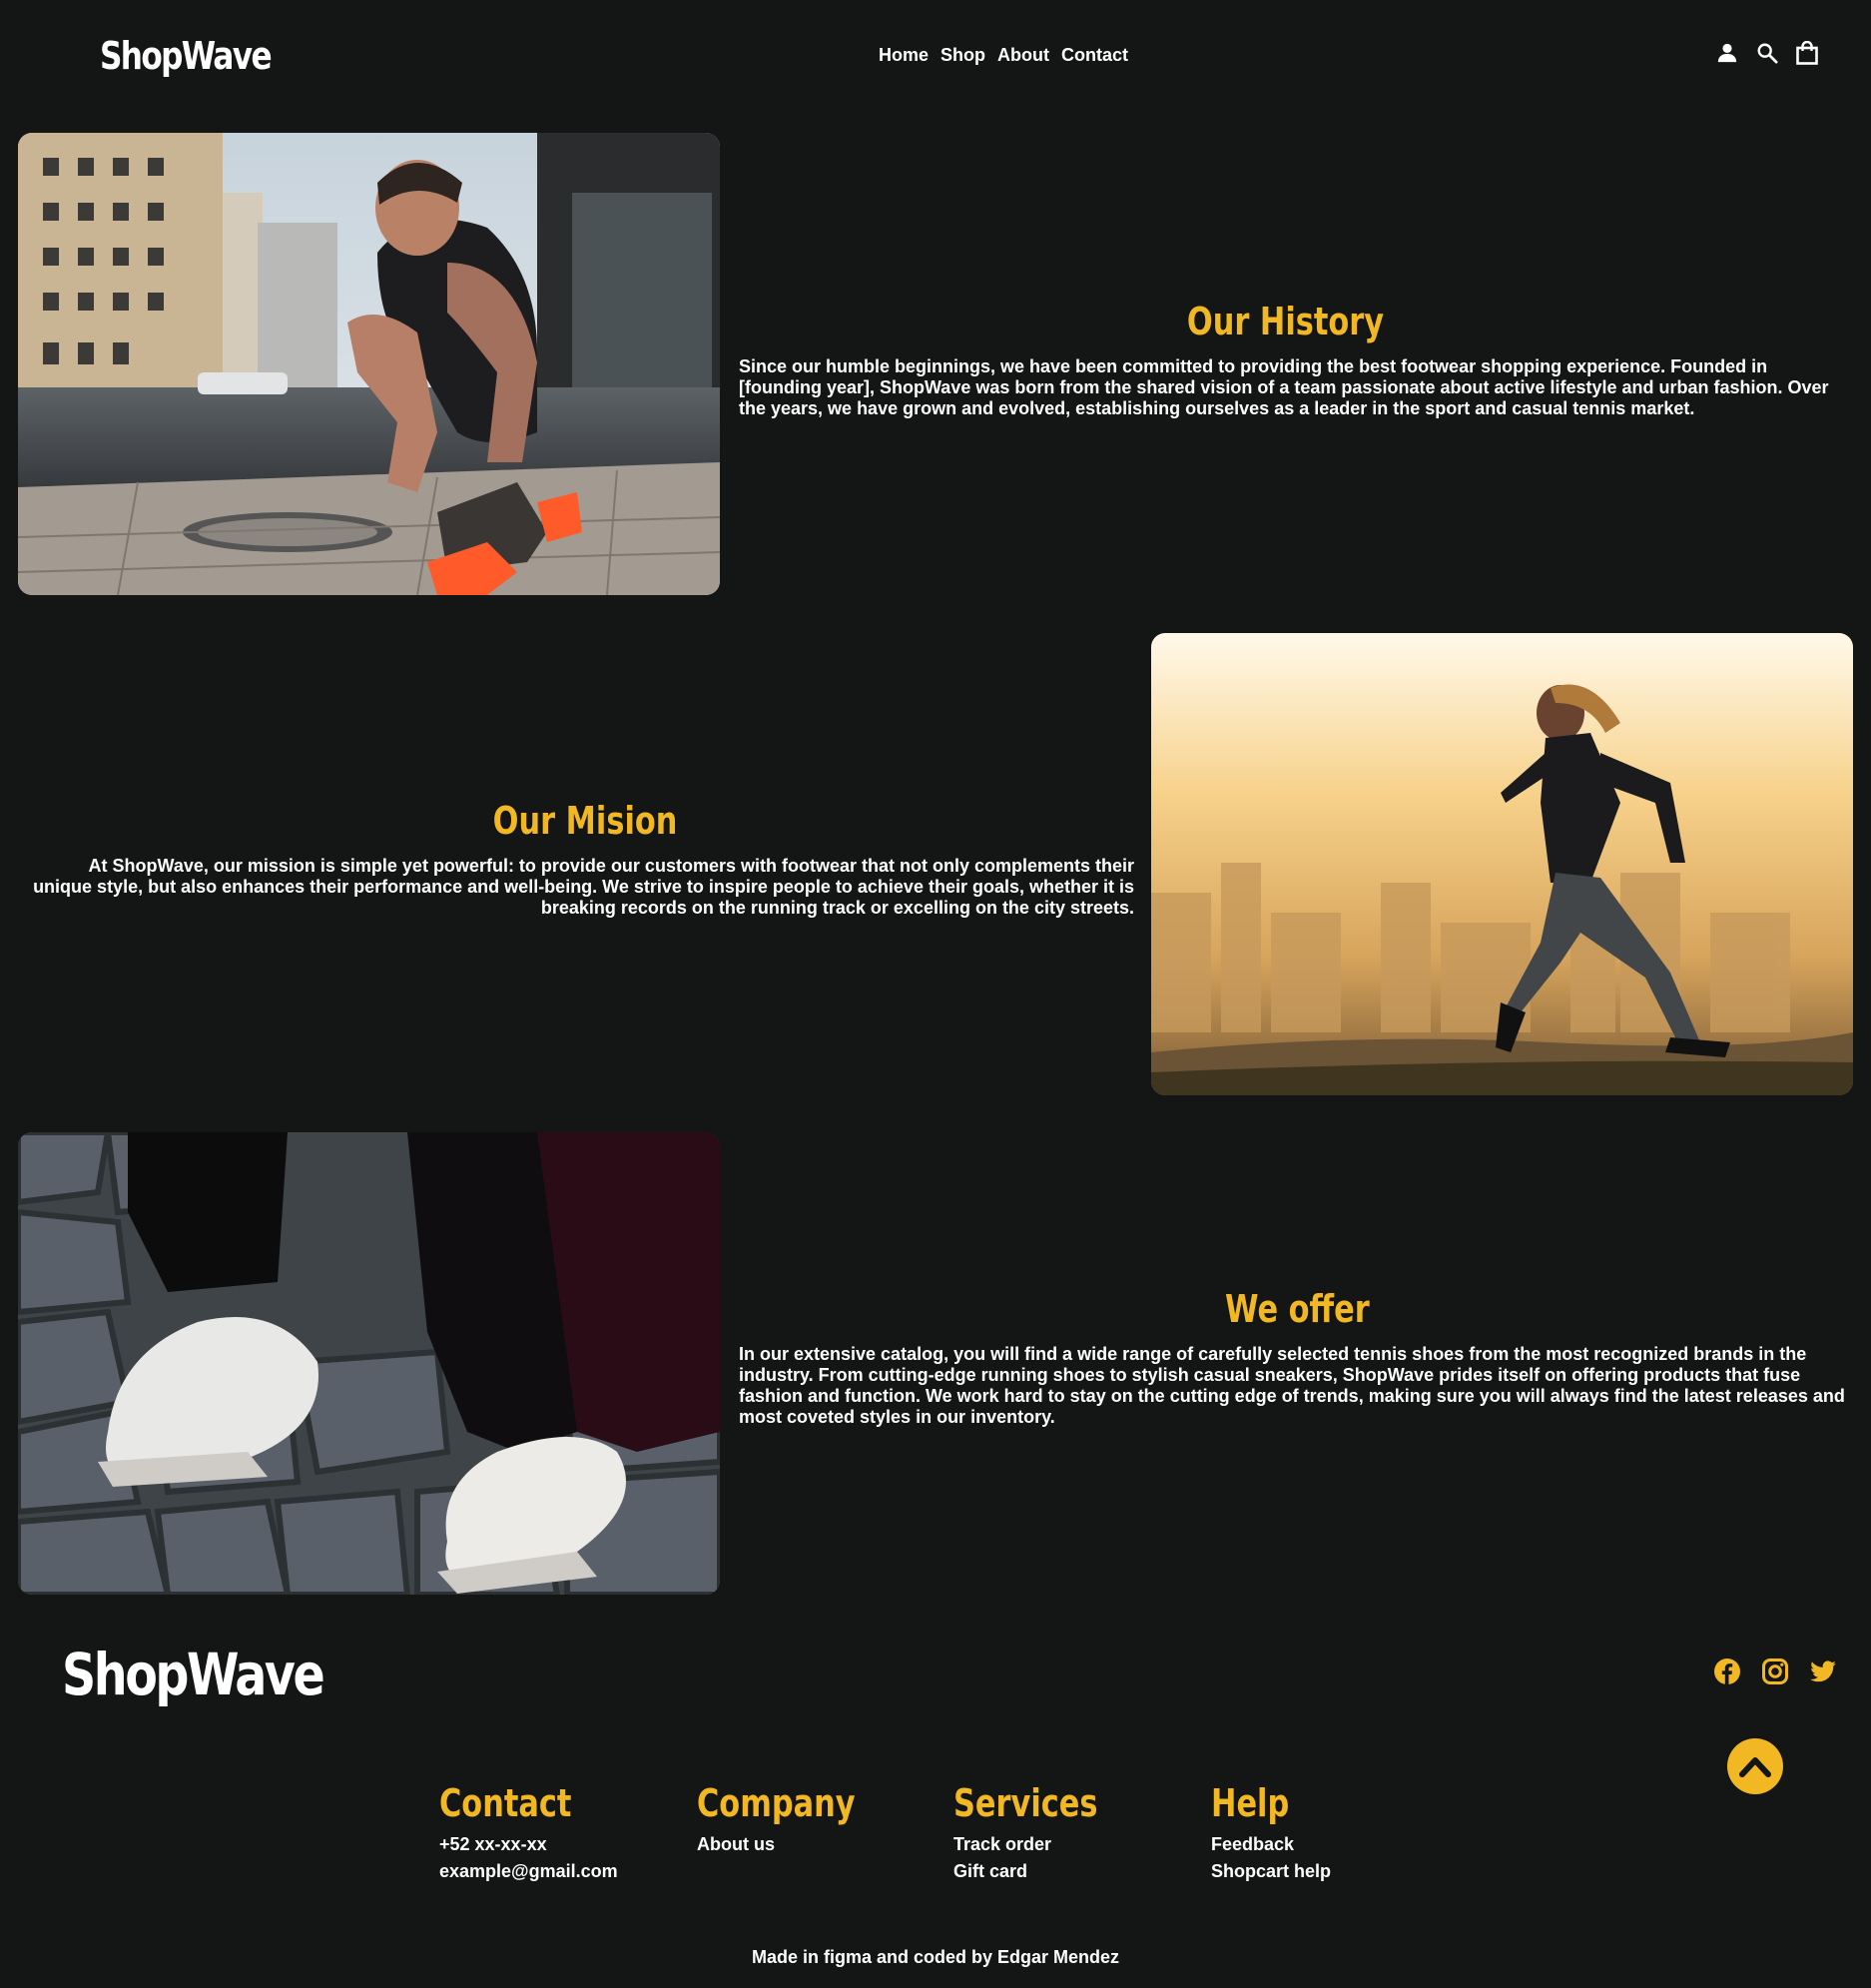 The height and width of the screenshot is (1988, 1871). Describe the element at coordinates (1727, 1671) in the screenshot. I see `facebook-icon` at that location.